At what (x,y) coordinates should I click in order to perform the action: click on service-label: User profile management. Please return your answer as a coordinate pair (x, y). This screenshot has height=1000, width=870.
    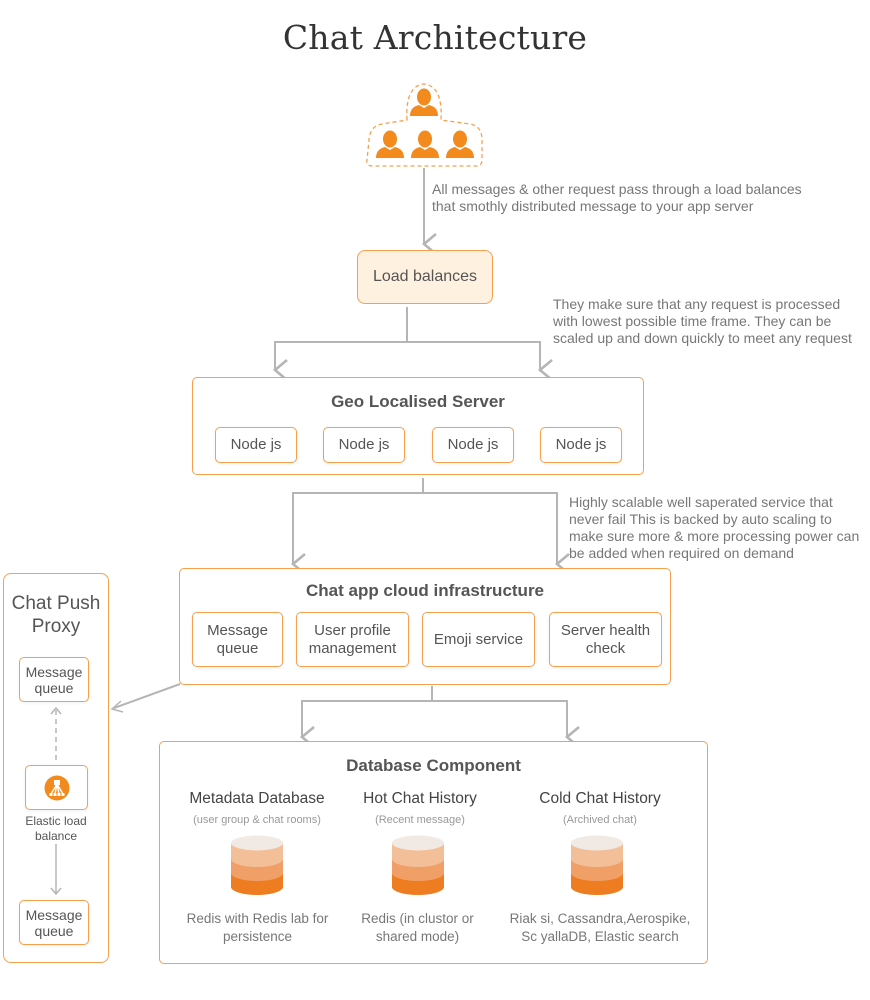
    Looking at the image, I should click on (352, 639).